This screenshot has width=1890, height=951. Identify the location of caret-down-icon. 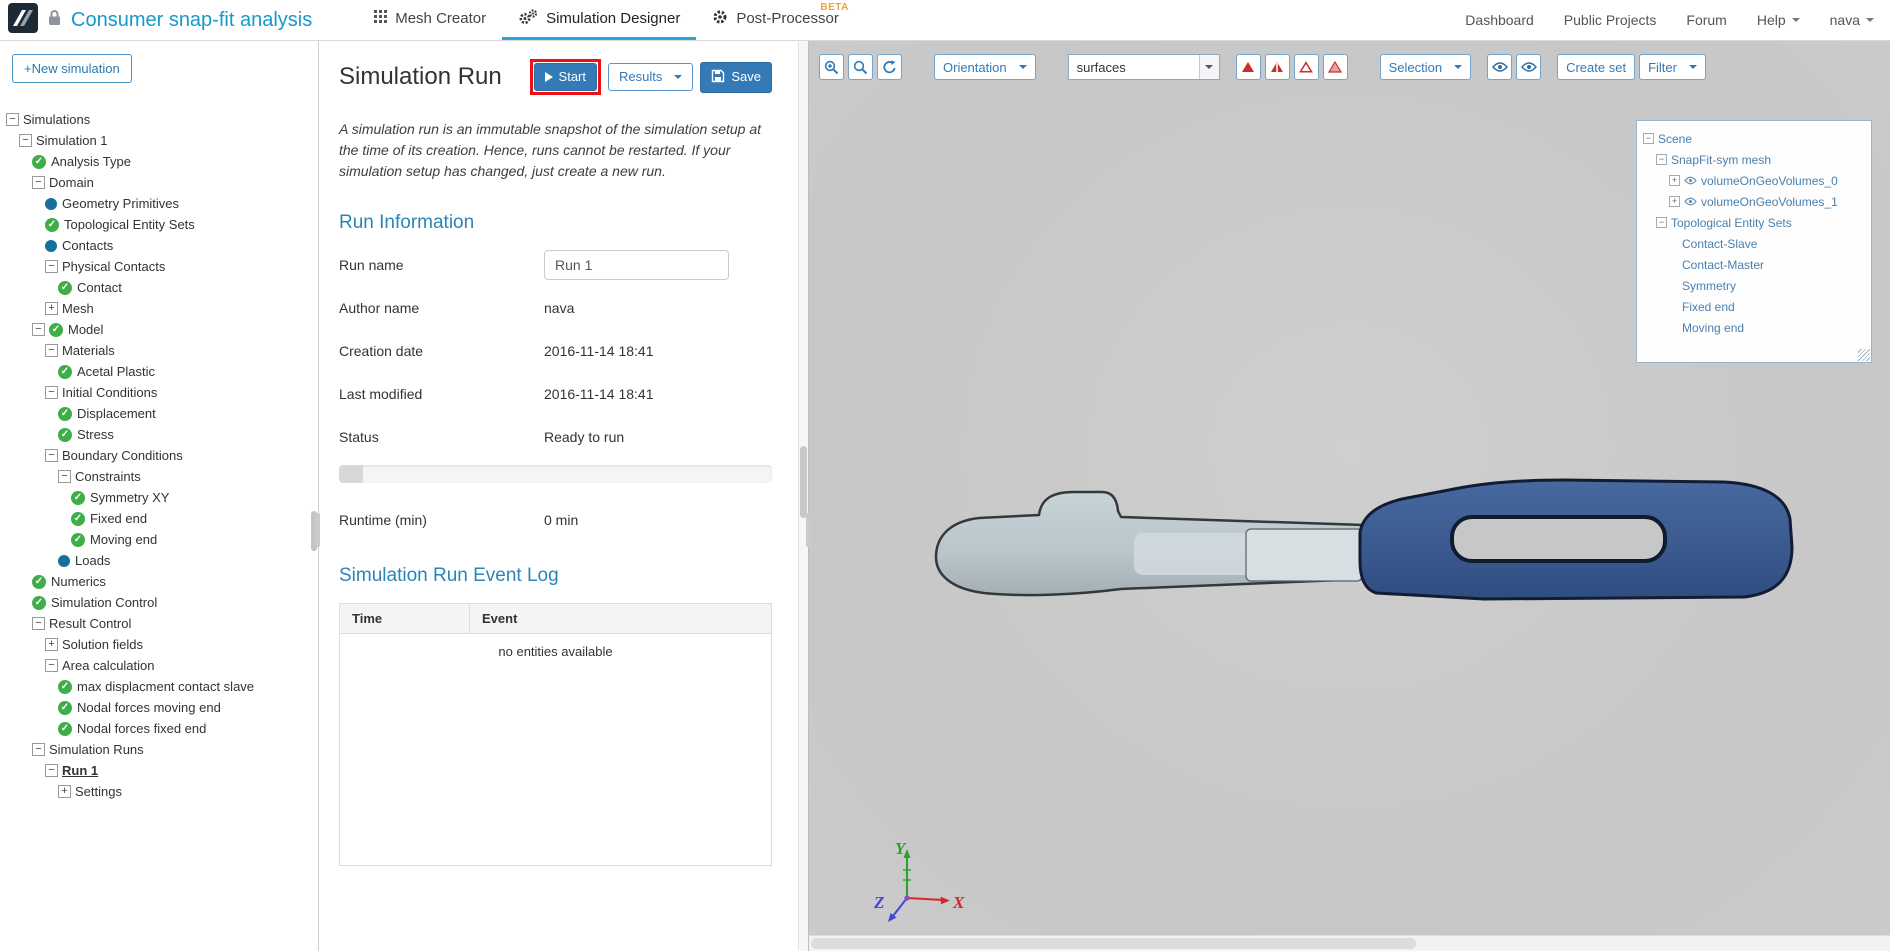
(1208, 67).